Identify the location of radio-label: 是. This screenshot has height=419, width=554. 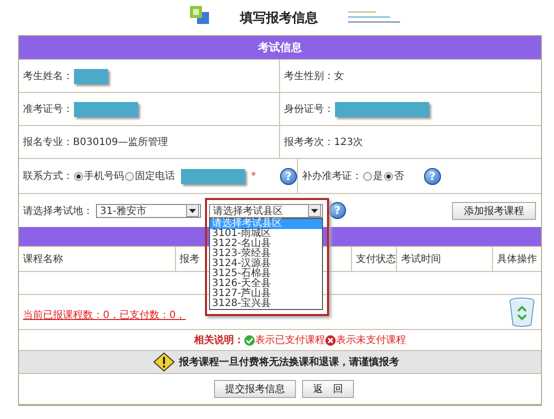
(378, 176).